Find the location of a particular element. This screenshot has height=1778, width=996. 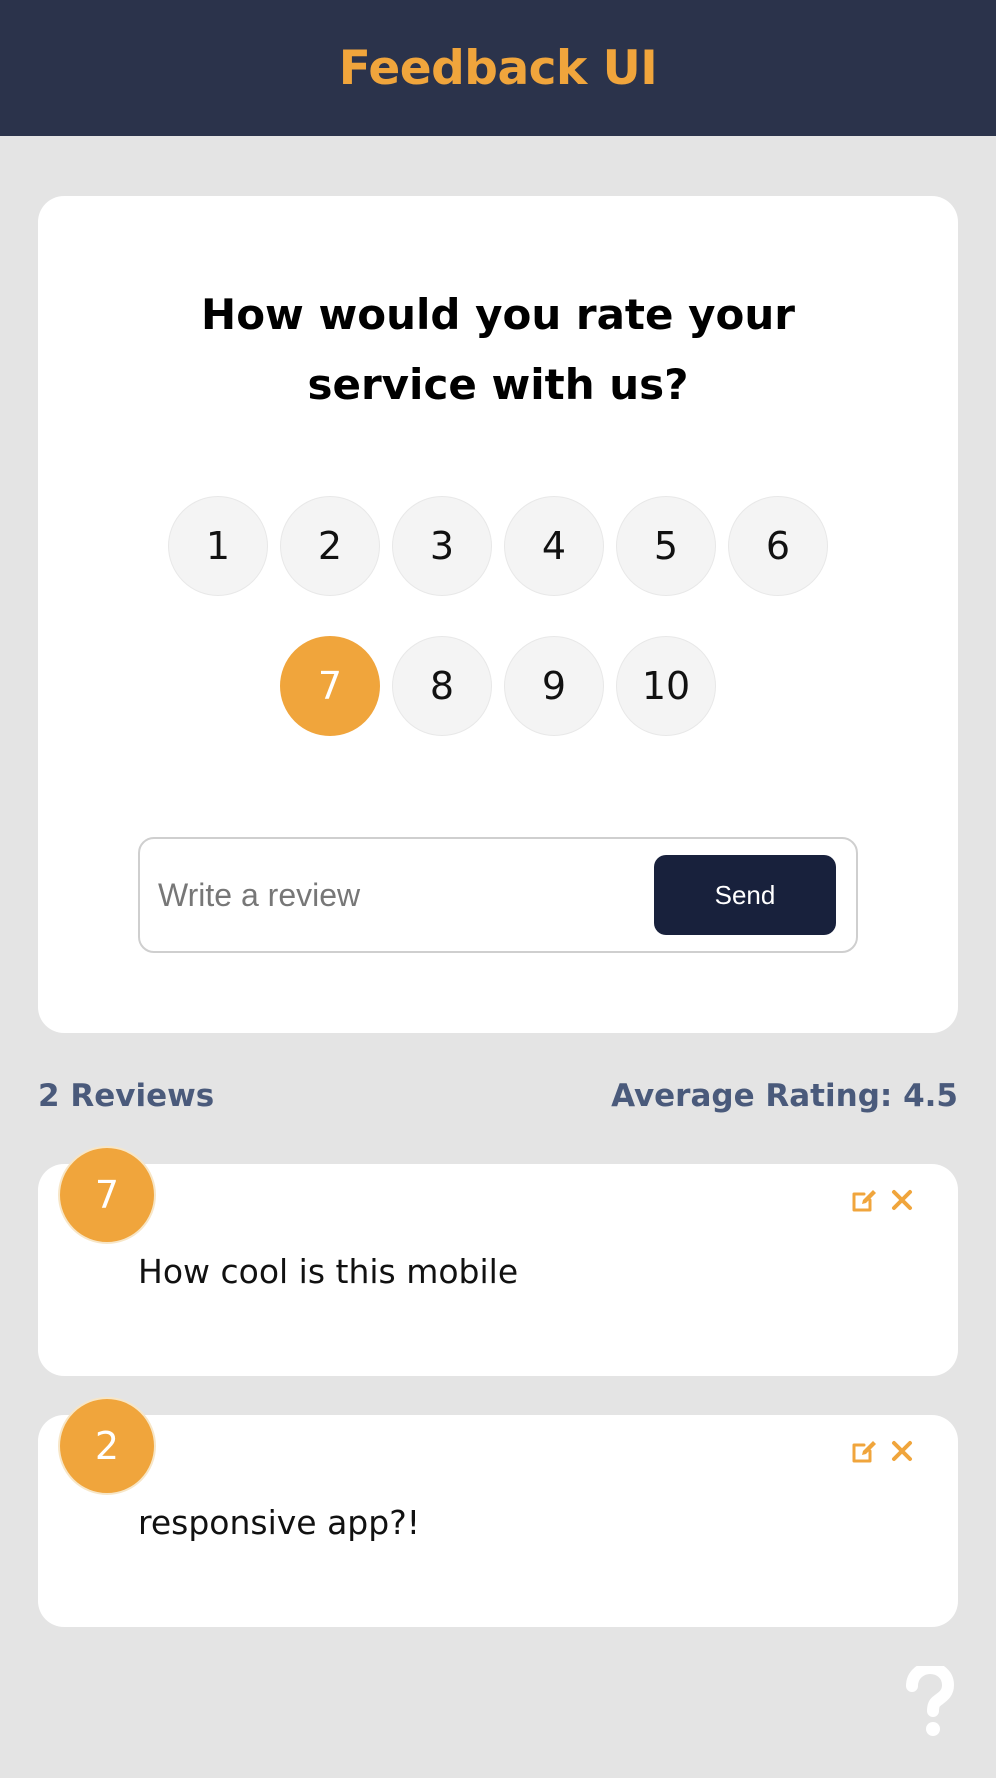

app-header: Feedback UI is located at coordinates (498, 68).